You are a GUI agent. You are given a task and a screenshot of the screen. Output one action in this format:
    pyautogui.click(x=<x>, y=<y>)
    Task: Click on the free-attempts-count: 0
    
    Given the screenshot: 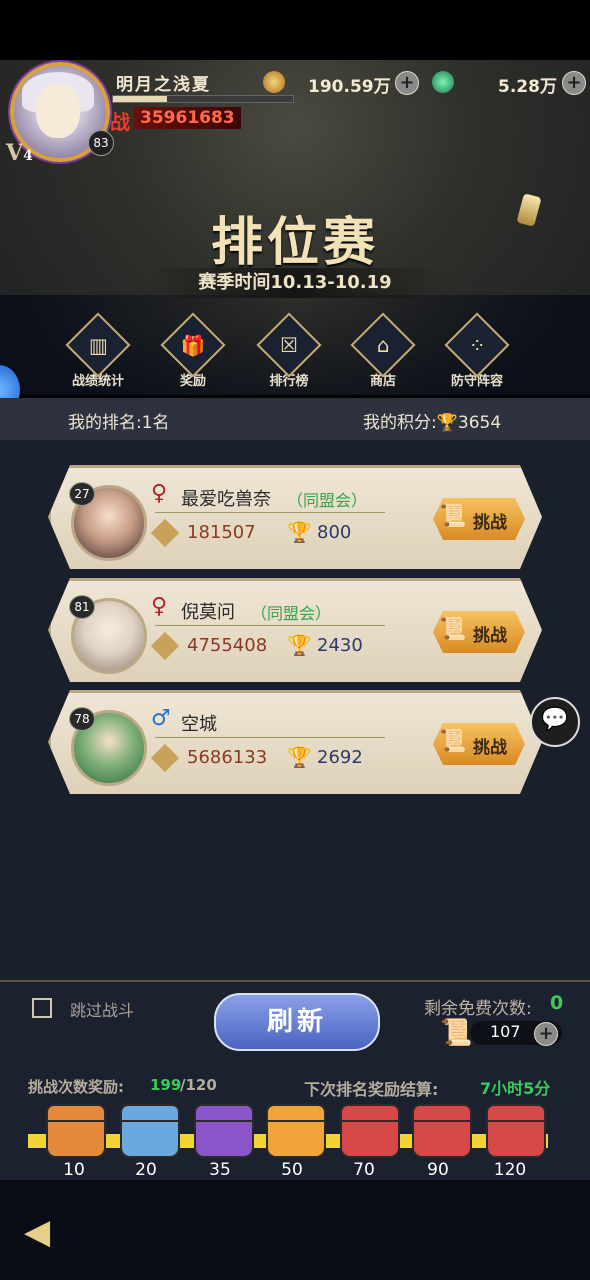 What is the action you would take?
    pyautogui.click(x=557, y=1003)
    